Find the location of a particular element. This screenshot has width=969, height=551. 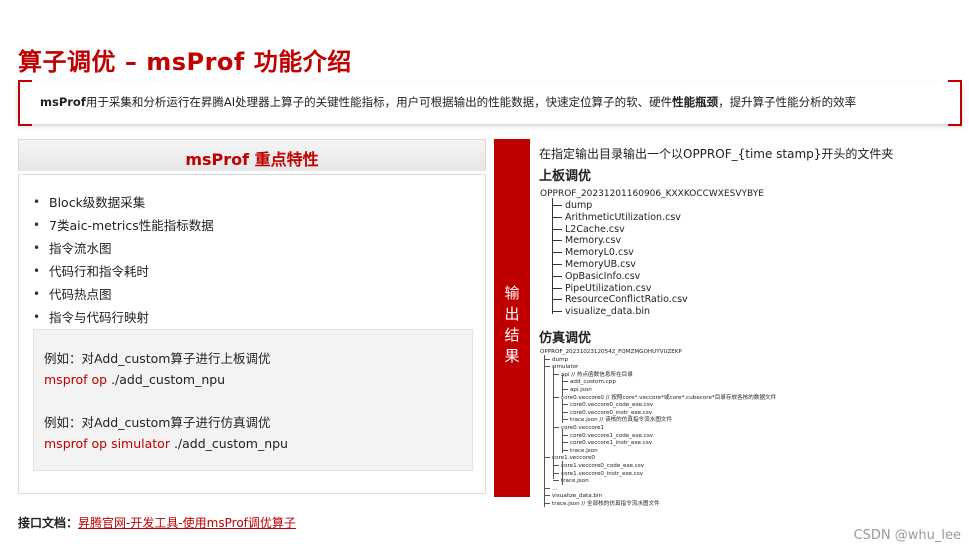

tree-node-label: trace.json // 全部核的仿真指令流水图文件 is located at coordinates (606, 504).